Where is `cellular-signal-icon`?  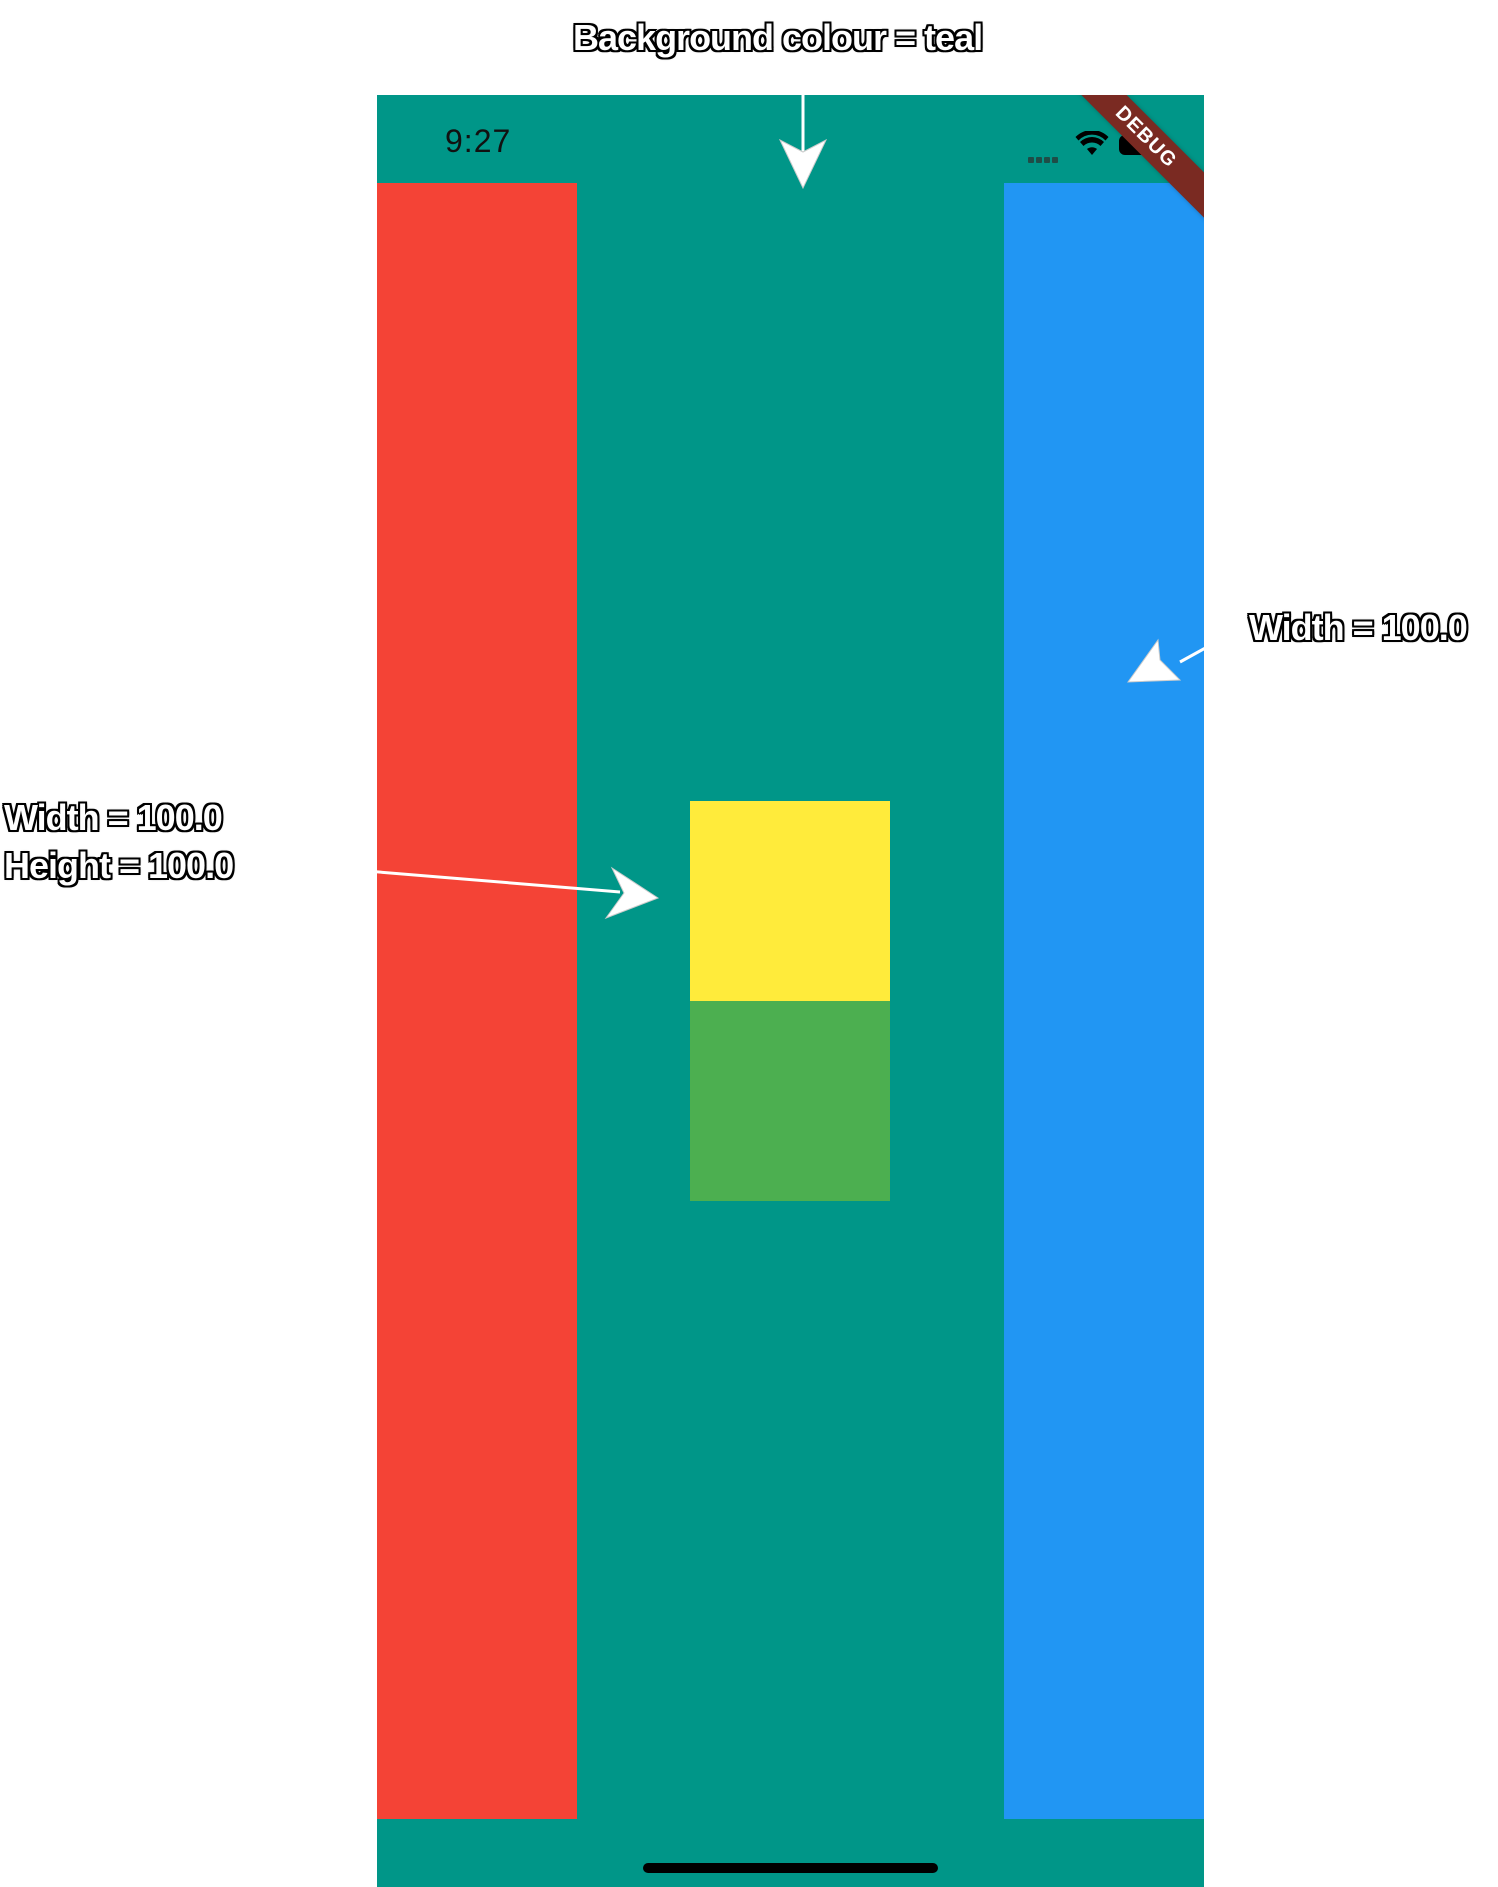 cellular-signal-icon is located at coordinates (1047, 156).